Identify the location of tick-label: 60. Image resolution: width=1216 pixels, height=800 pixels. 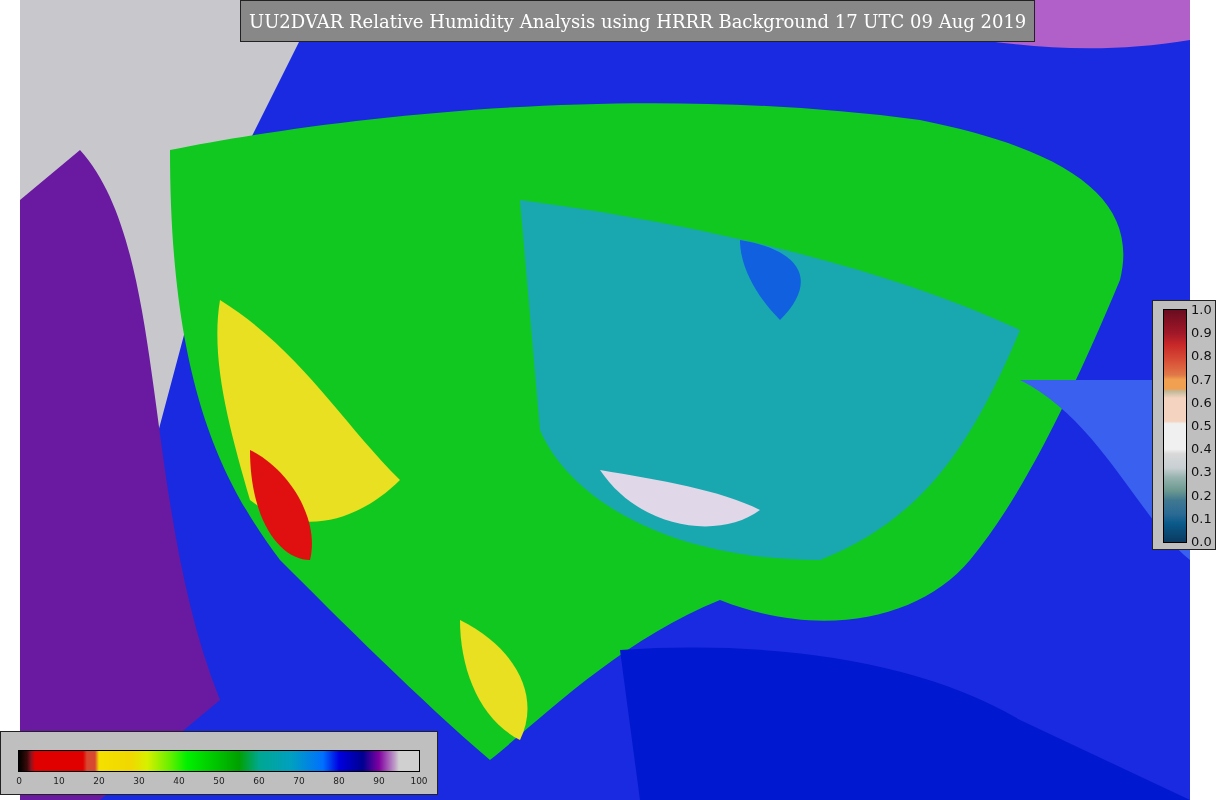
(259, 781).